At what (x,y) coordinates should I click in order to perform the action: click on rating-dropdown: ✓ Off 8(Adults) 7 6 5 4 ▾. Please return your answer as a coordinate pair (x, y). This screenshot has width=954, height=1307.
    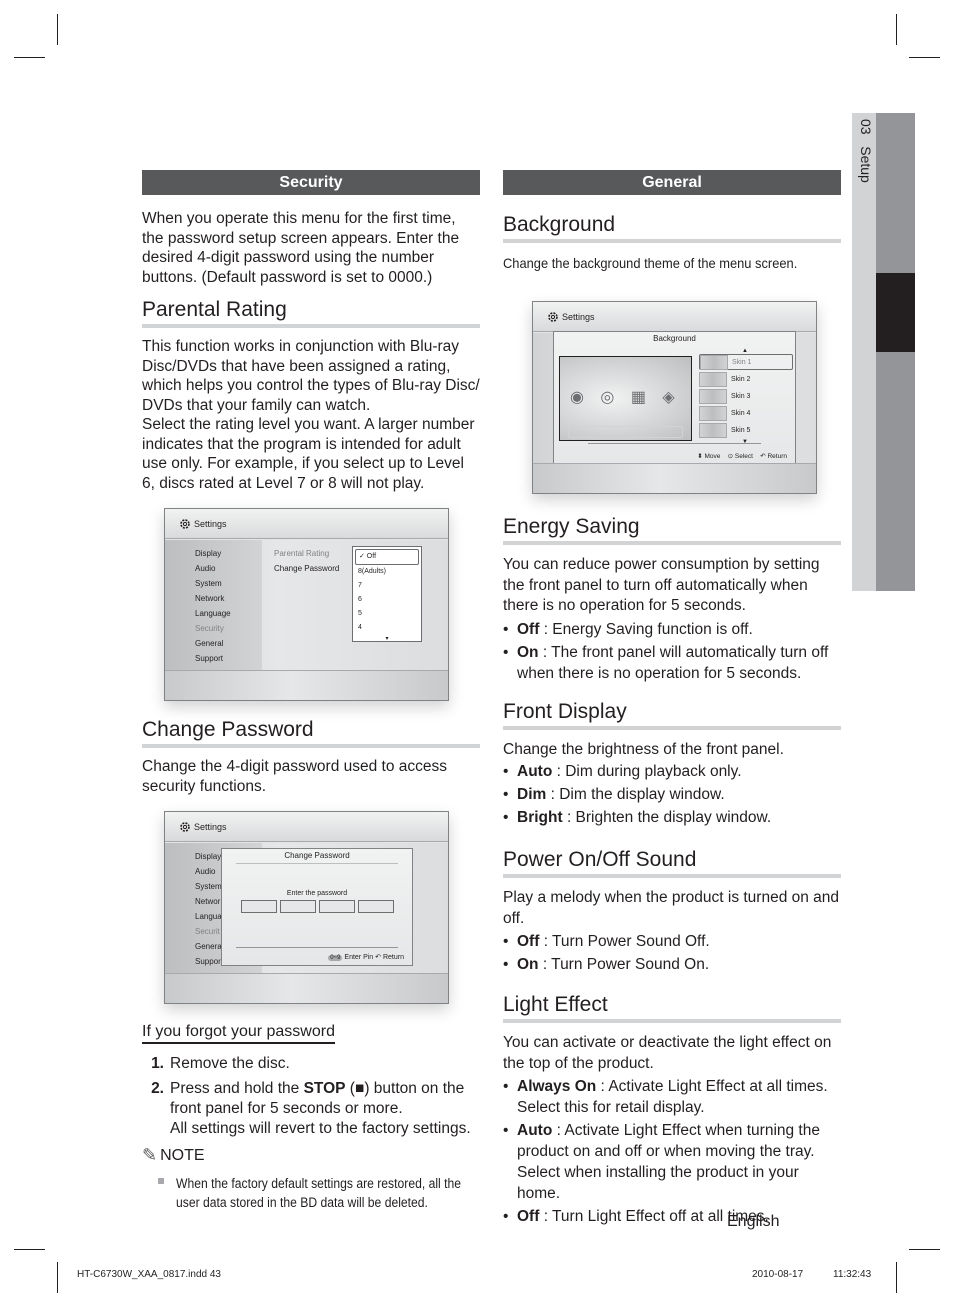
    Looking at the image, I should click on (387, 594).